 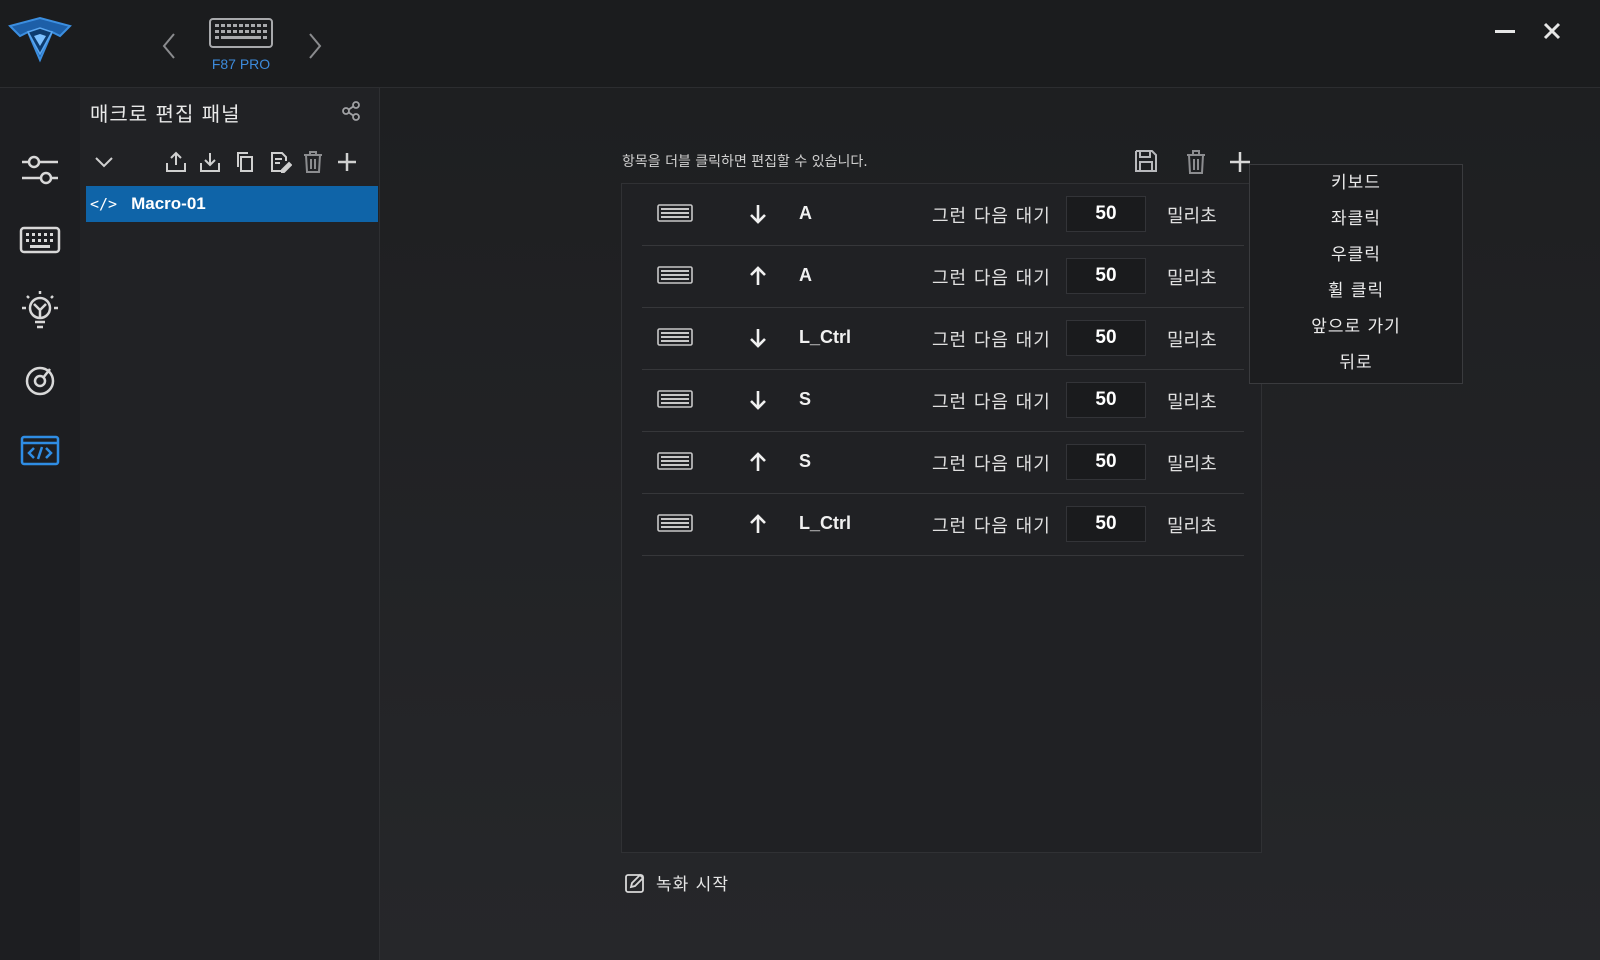 I want to click on logo-icon, so click(x=40, y=39).